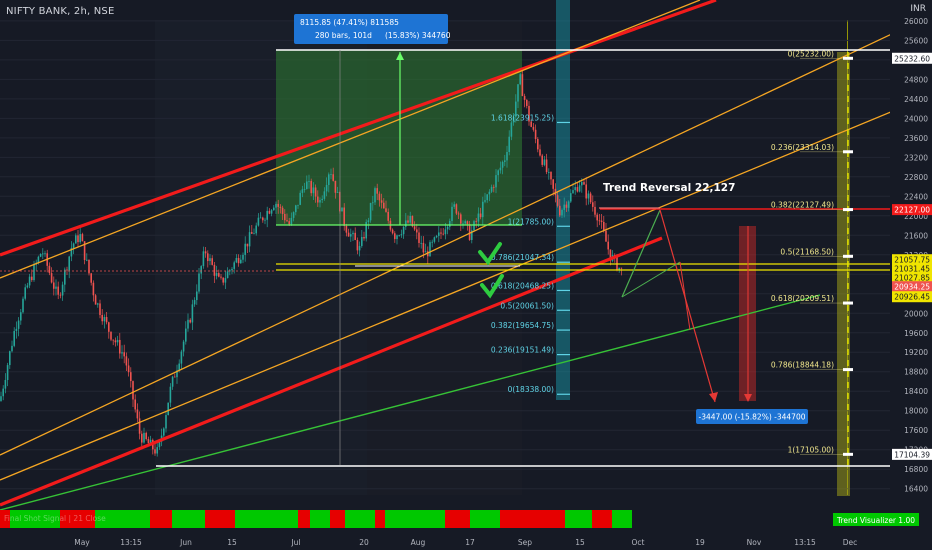  I want to click on level-price-label: 25232.60, so click(912, 58).